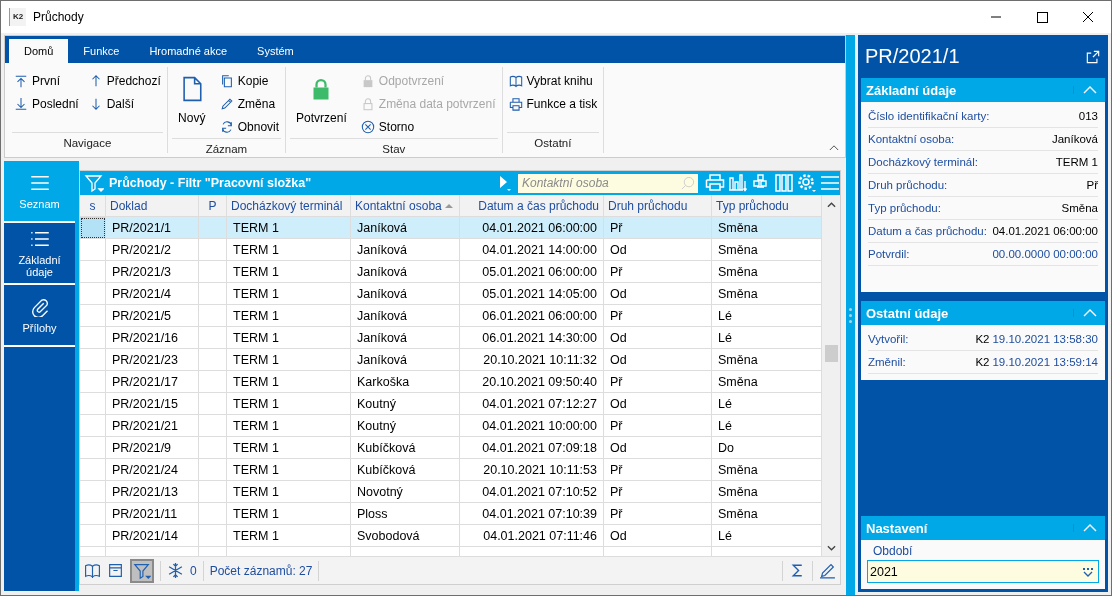 The width and height of the screenshot is (1112, 596). Describe the element at coordinates (451, 514) in the screenshot. I see `table-row: PR/2021/11 TERM 1 Ploss 04.01.2021 07:10:39 Př Směna` at that location.